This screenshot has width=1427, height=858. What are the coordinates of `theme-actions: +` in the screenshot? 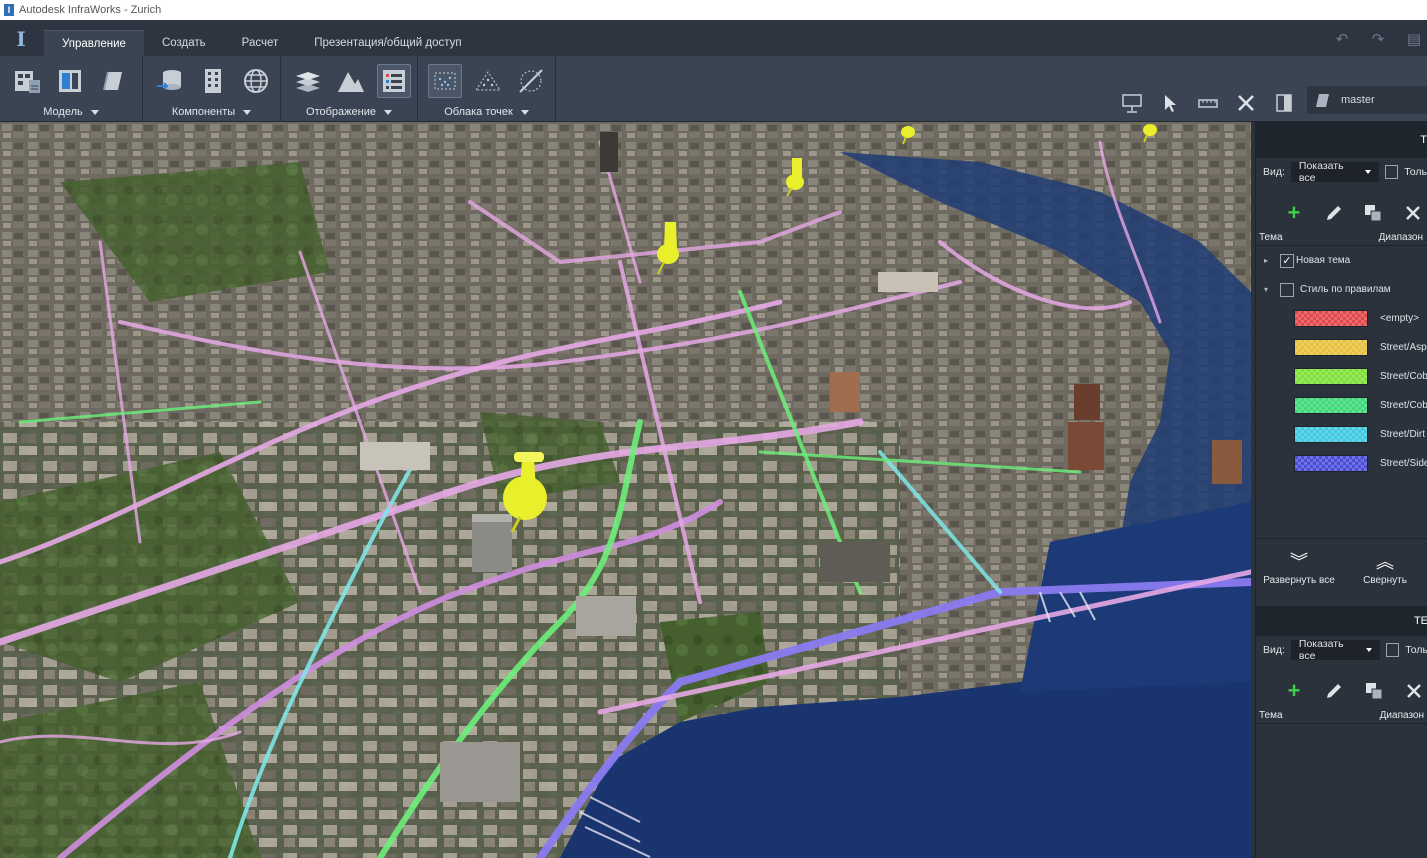 It's located at (1341, 208).